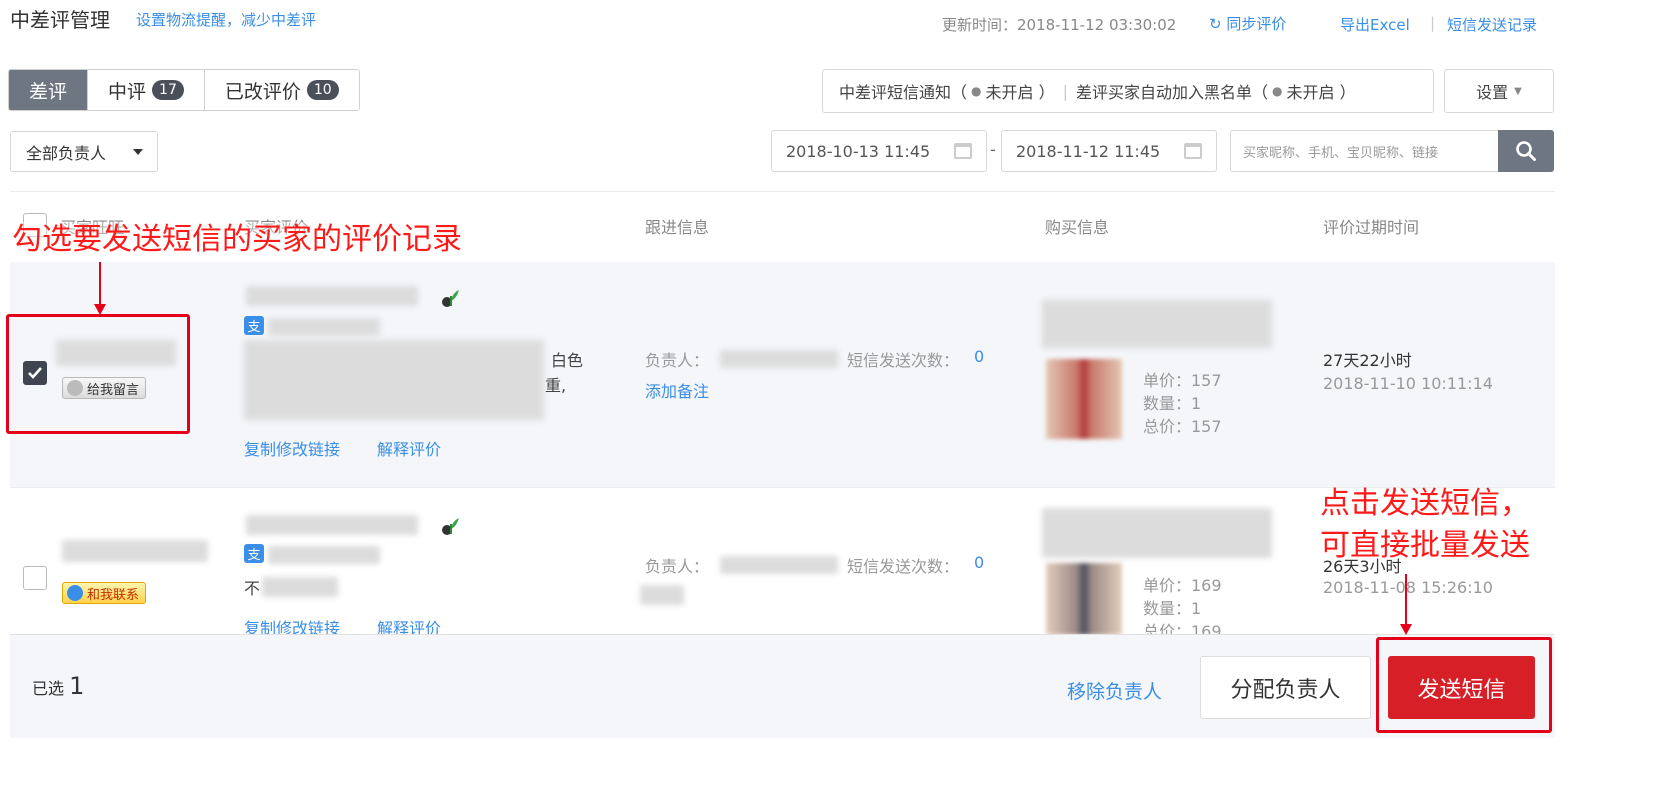 The height and width of the screenshot is (785, 1667). Describe the element at coordinates (1425, 545) in the screenshot. I see `annotation-send-hint-2: 可直接批量发送` at that location.